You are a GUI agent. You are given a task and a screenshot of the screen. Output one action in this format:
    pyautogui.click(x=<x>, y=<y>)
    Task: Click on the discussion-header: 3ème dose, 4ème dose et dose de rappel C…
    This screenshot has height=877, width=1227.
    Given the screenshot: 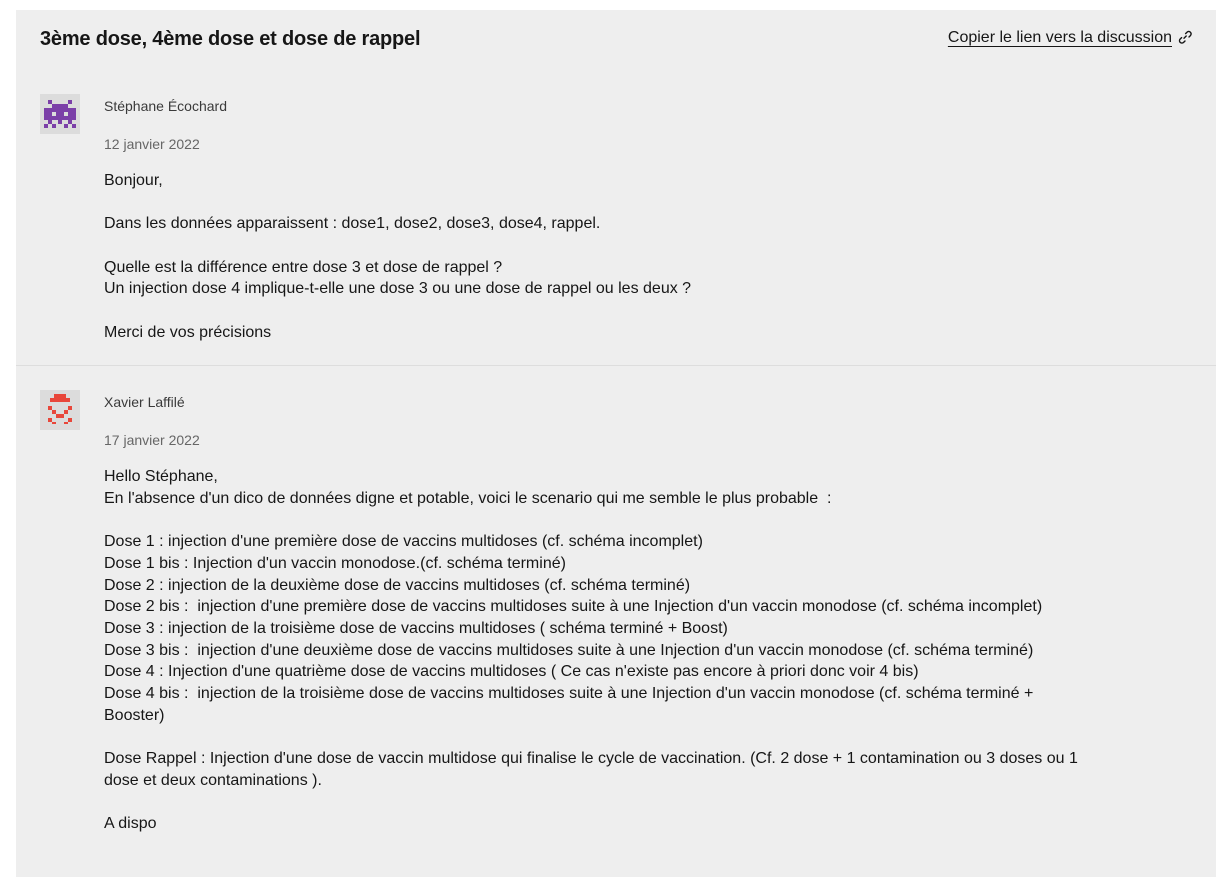 What is the action you would take?
    pyautogui.click(x=616, y=41)
    